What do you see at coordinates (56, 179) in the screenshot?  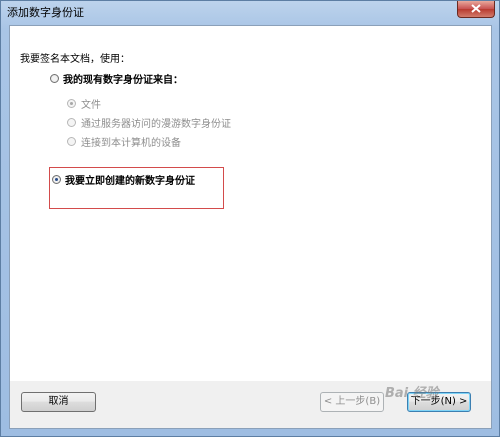 I see `radio-new-certificate` at bounding box center [56, 179].